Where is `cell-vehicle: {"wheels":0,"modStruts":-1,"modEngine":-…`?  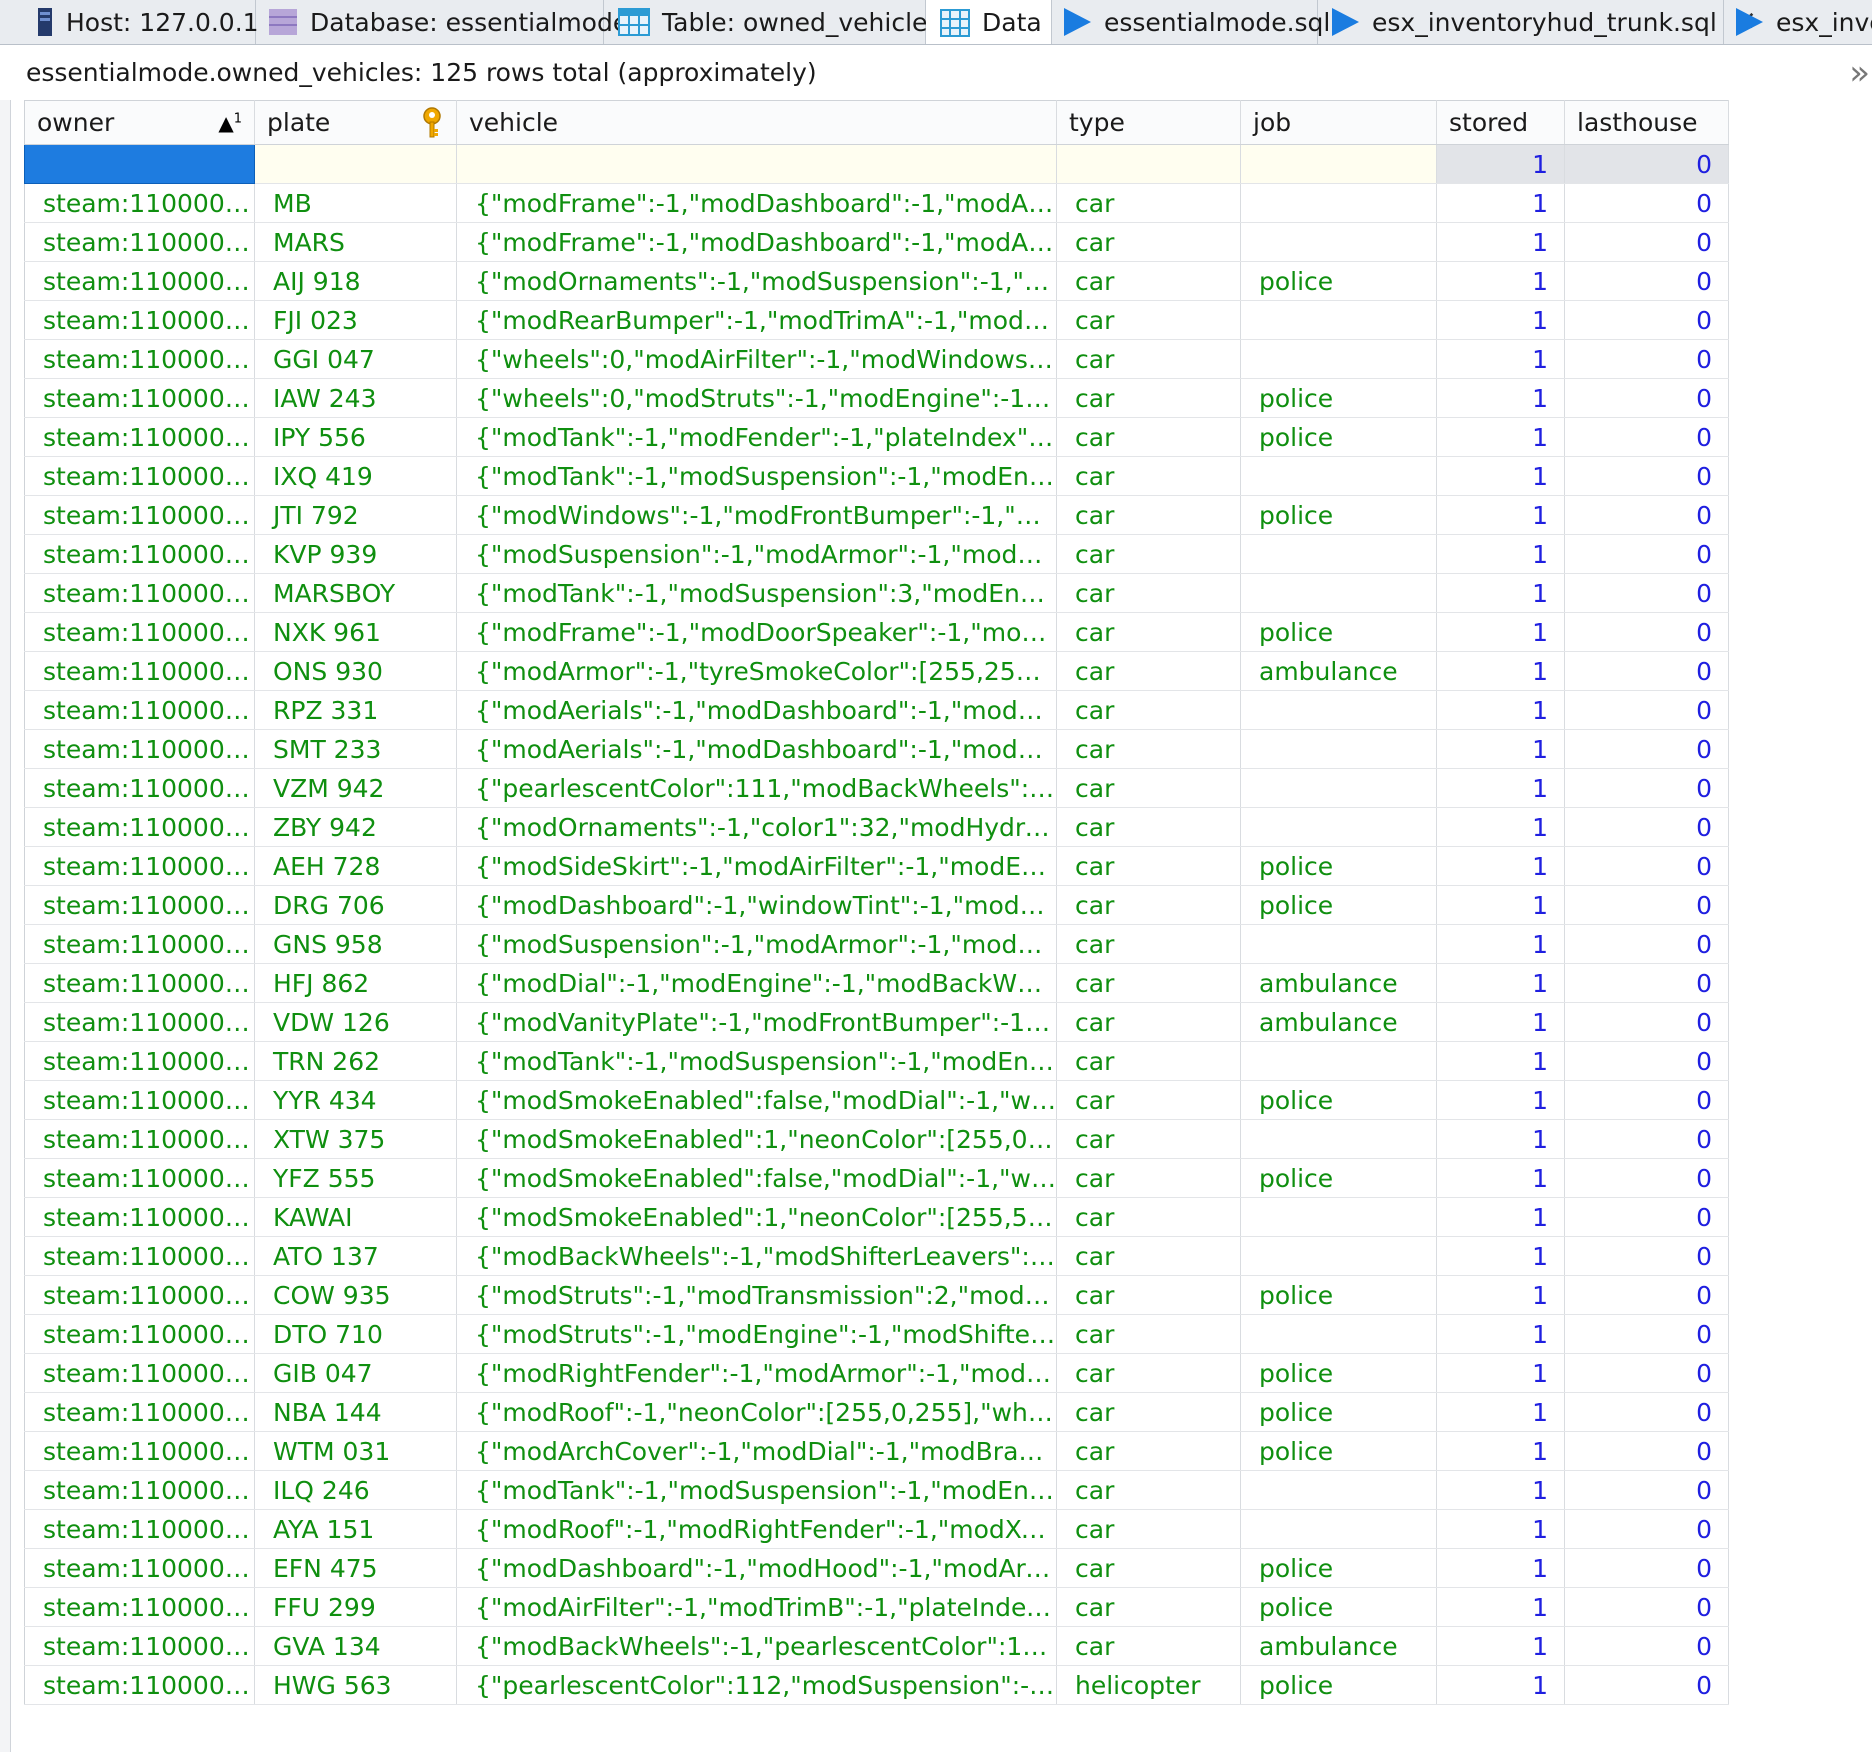
cell-vehicle: {"wheels":0,"modStruts":-1,"modEngine":-… is located at coordinates (756, 398).